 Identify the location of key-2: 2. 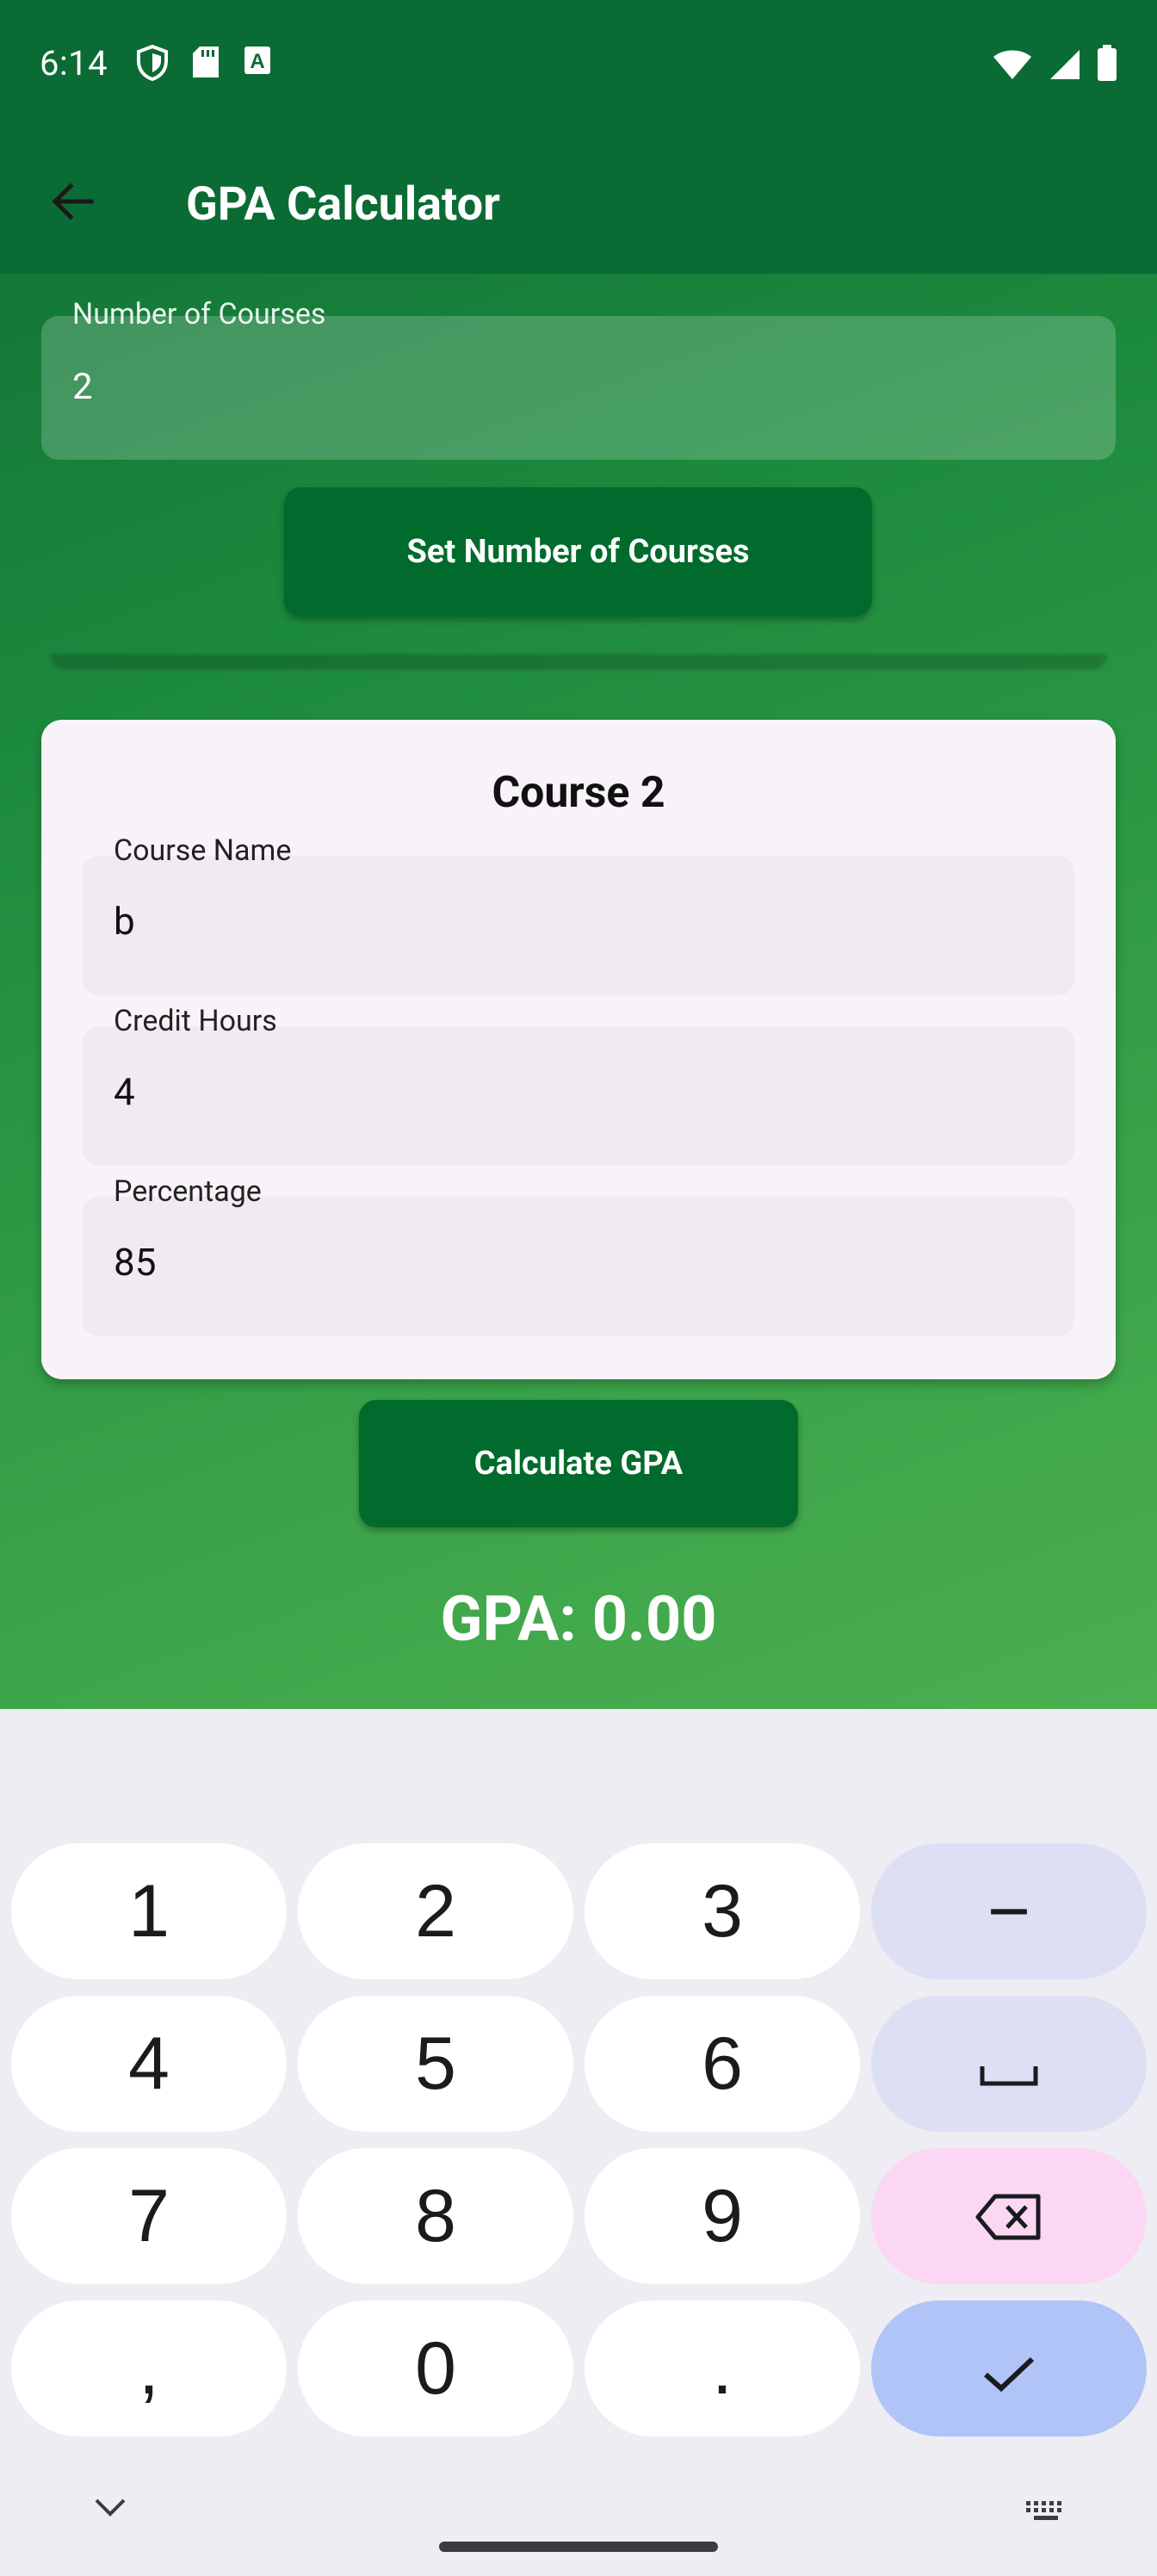
(436, 1911).